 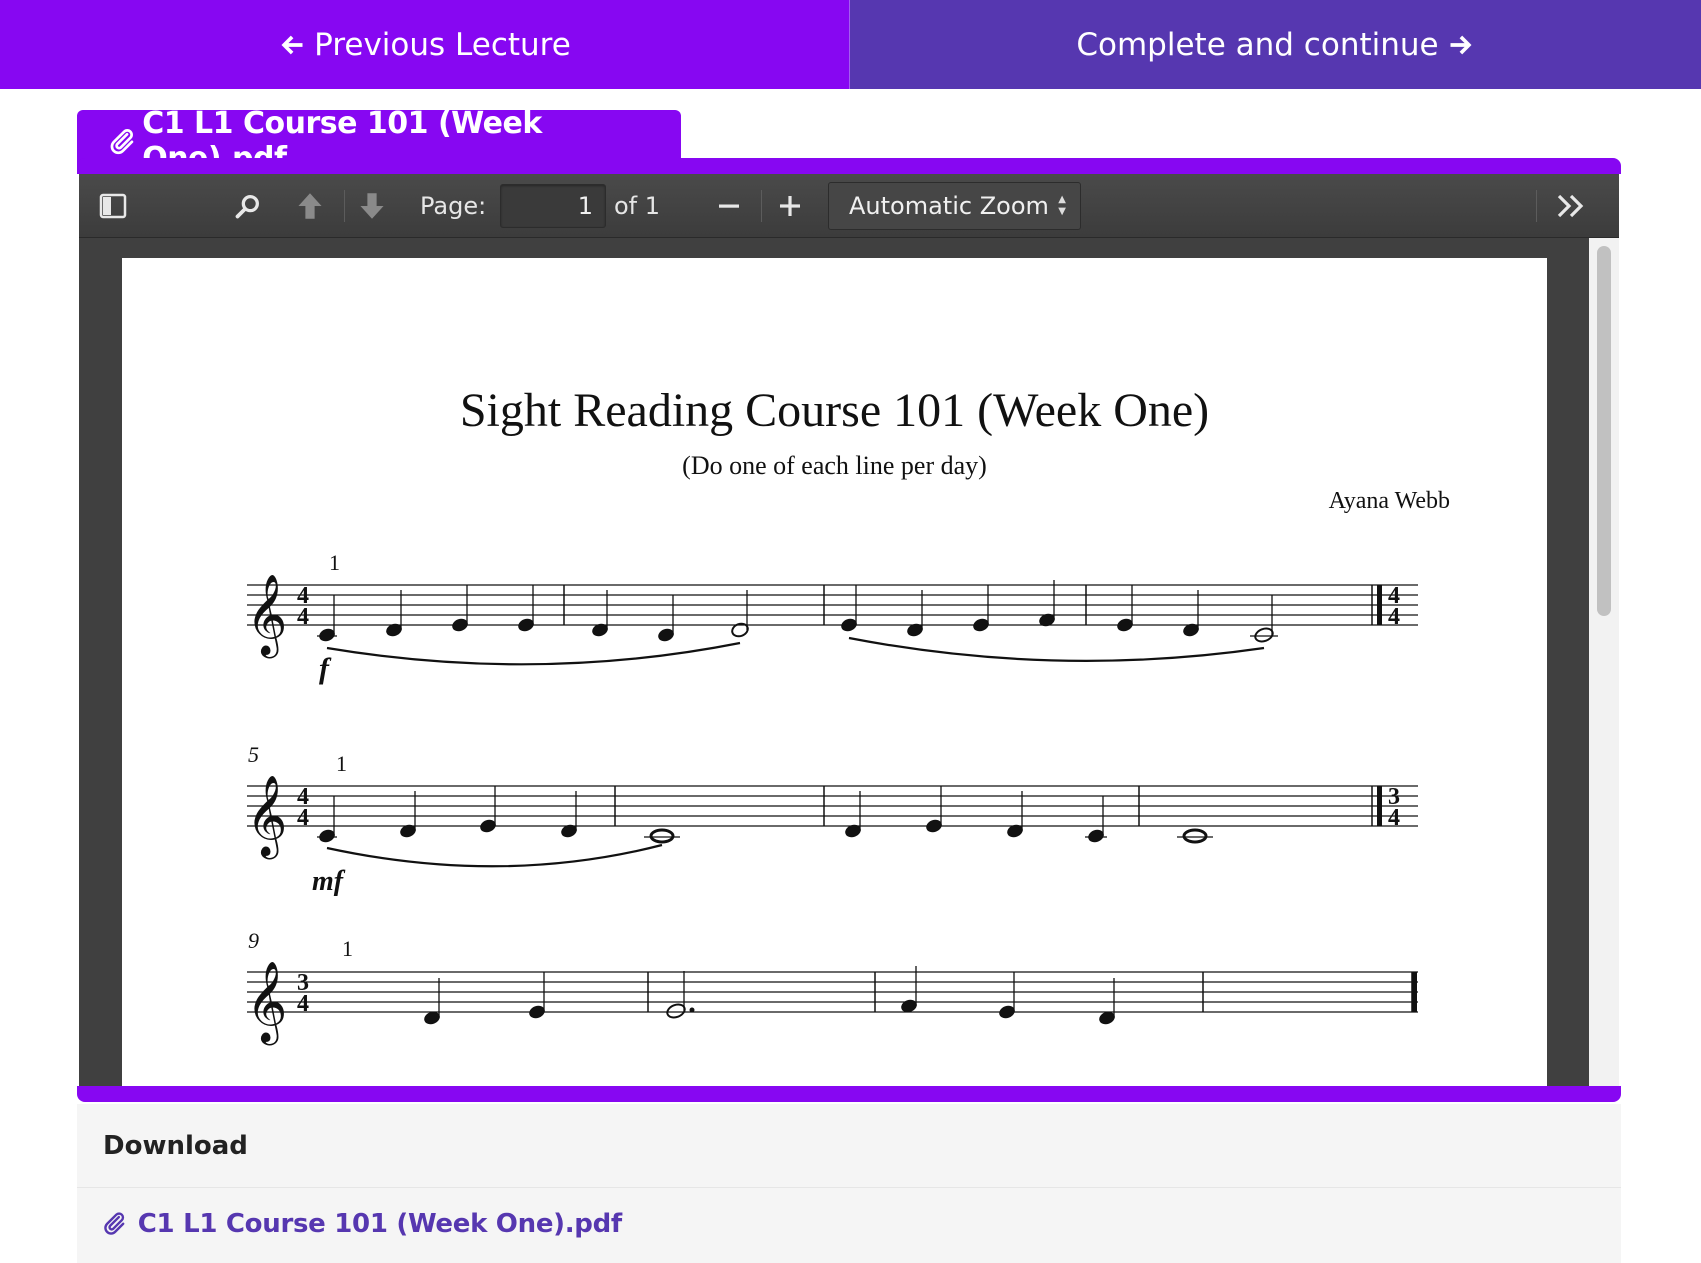 What do you see at coordinates (553, 206) in the screenshot?
I see `page-number-input: 1` at bounding box center [553, 206].